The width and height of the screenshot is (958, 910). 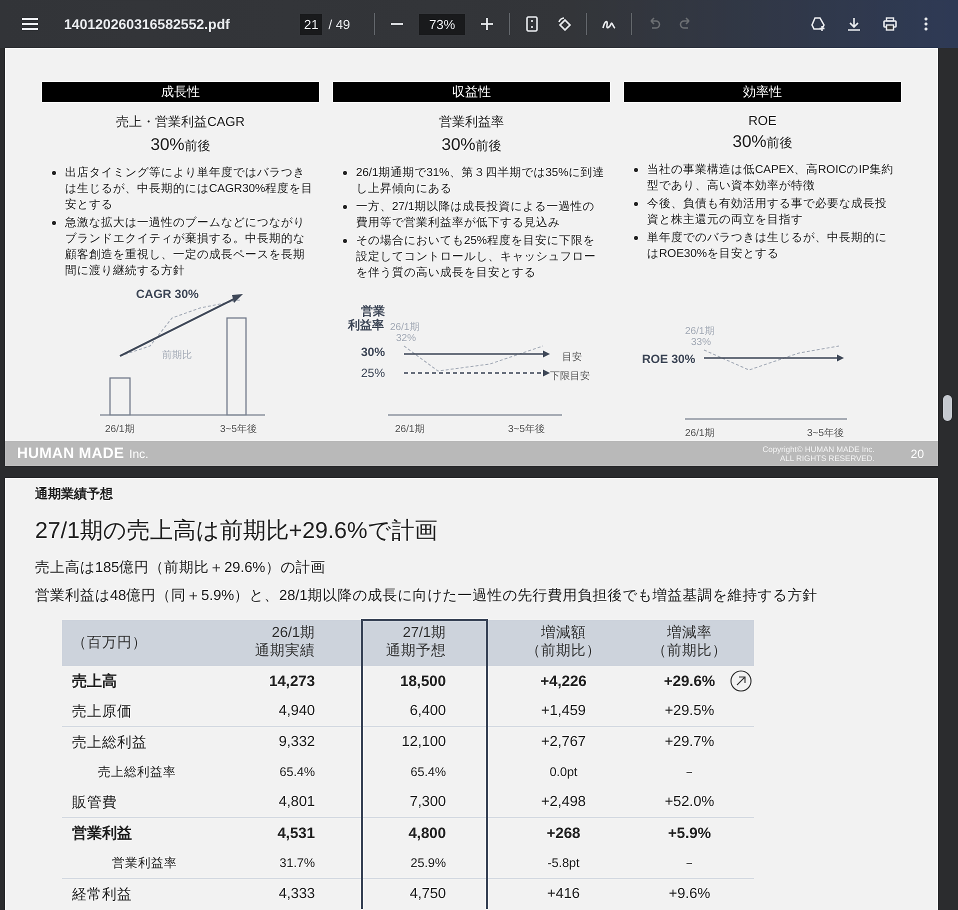 What do you see at coordinates (563, 833) in the screenshot?
I see `table-cell: +268` at bounding box center [563, 833].